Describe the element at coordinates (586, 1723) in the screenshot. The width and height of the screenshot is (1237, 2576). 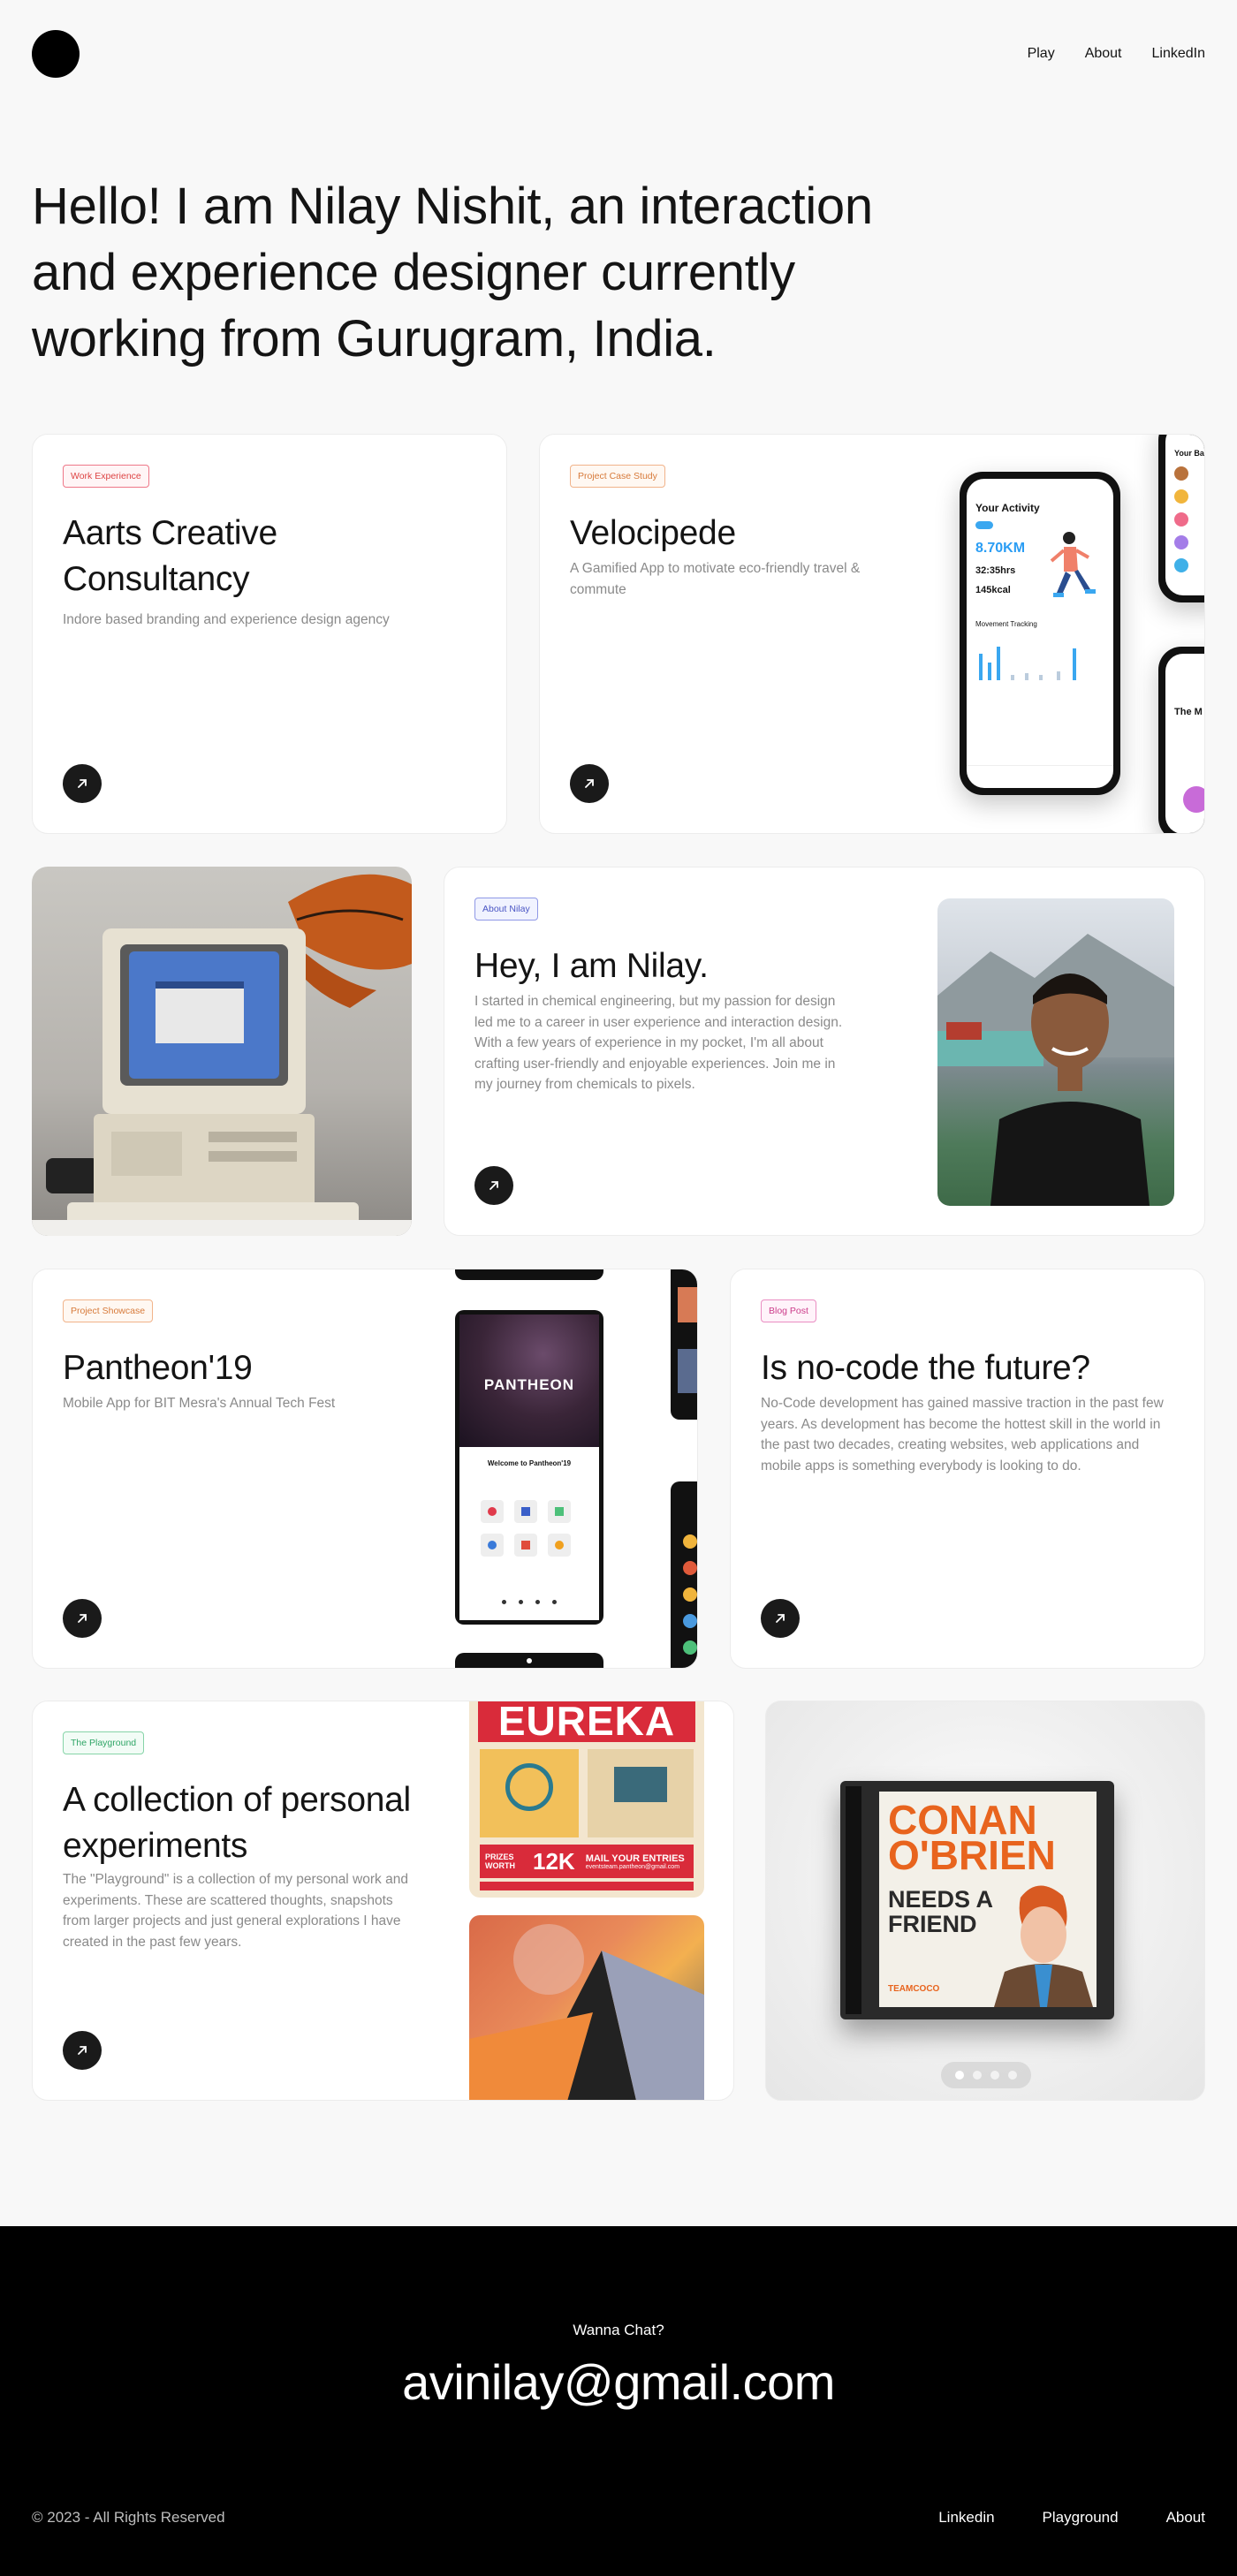
I see `eureka-title: EUREKA` at that location.